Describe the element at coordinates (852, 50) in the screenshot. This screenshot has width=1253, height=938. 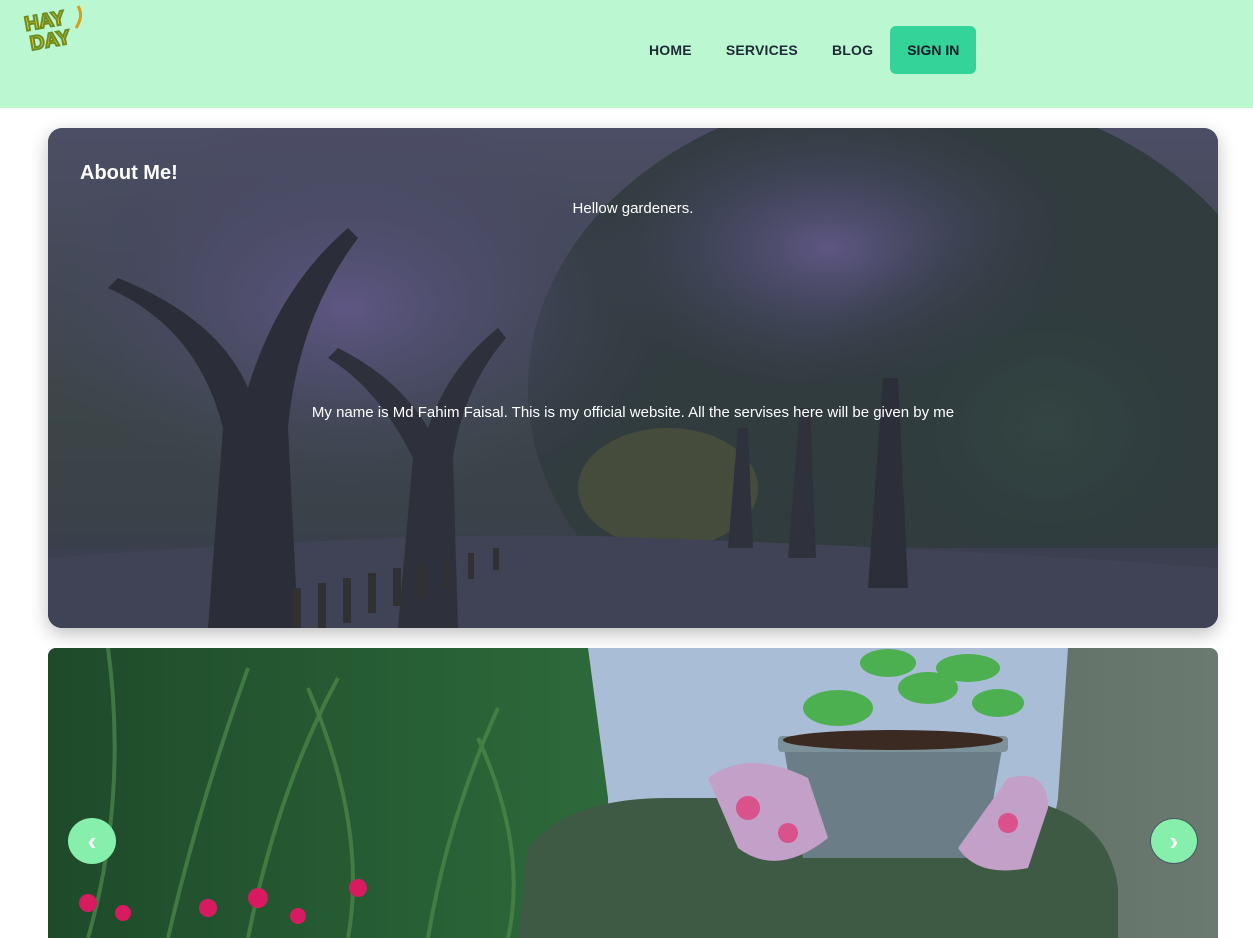
I see `nav-blog: BLOG` at that location.